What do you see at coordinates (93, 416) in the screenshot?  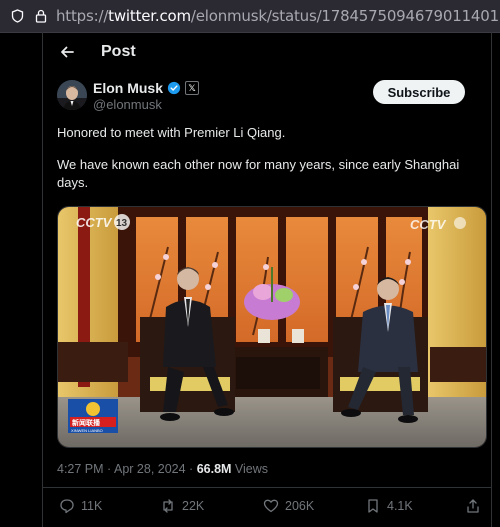 I see `news-logo: 新闻联播 XINWEN LIANBO` at bounding box center [93, 416].